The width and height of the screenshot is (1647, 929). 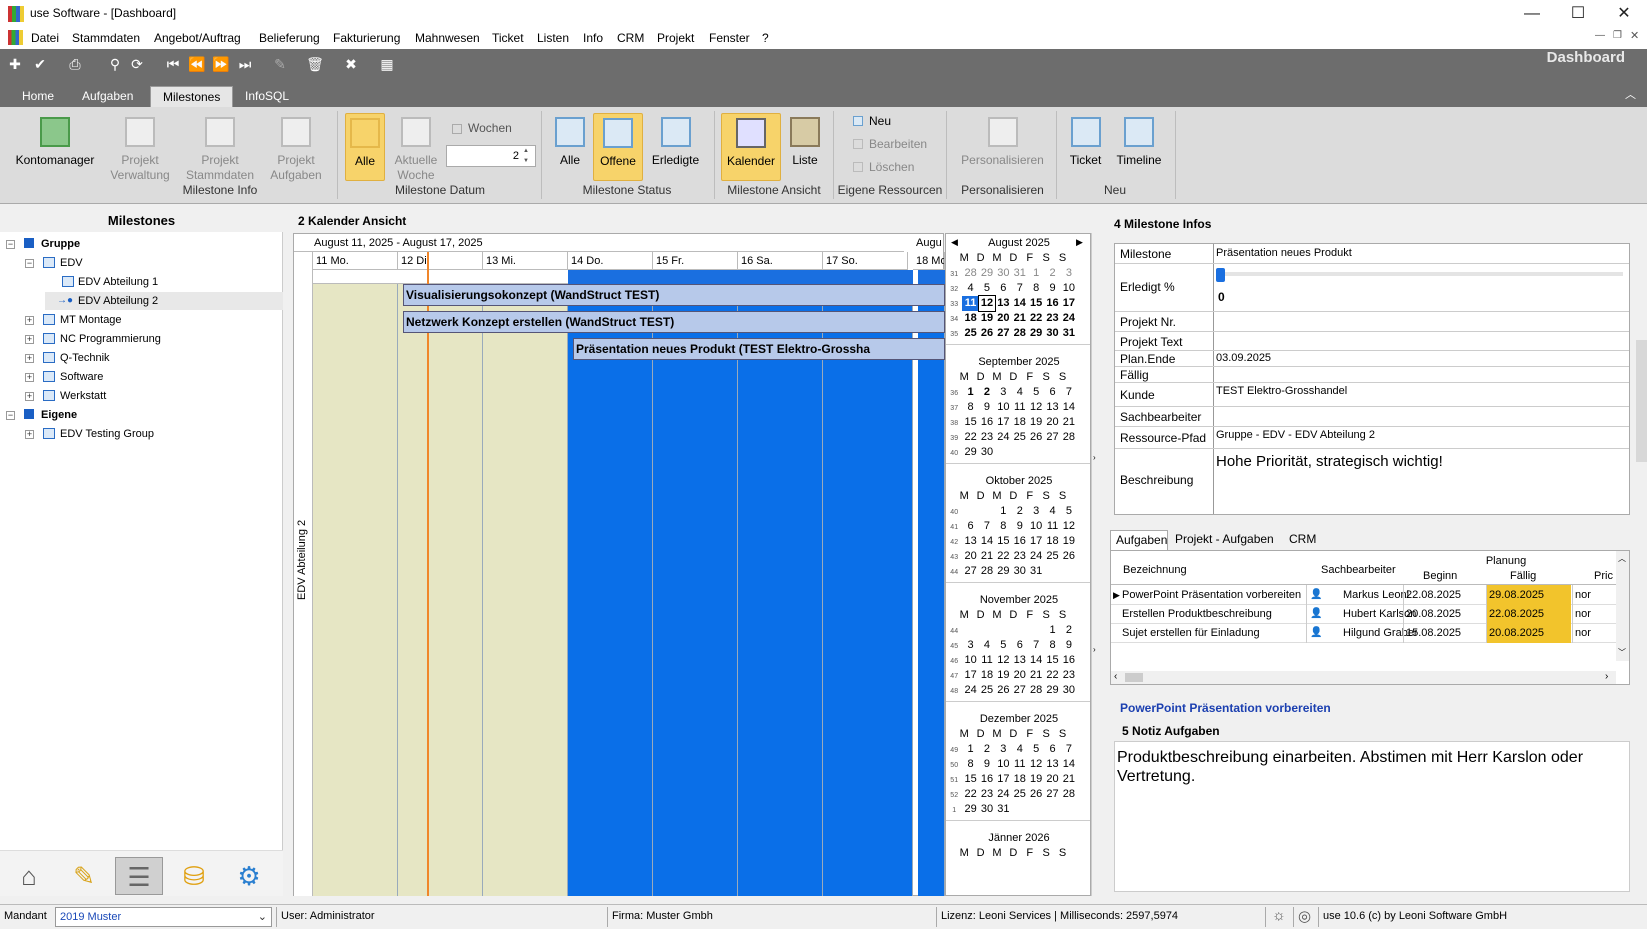 I want to click on calendar-day: 24, so click(x=970, y=690).